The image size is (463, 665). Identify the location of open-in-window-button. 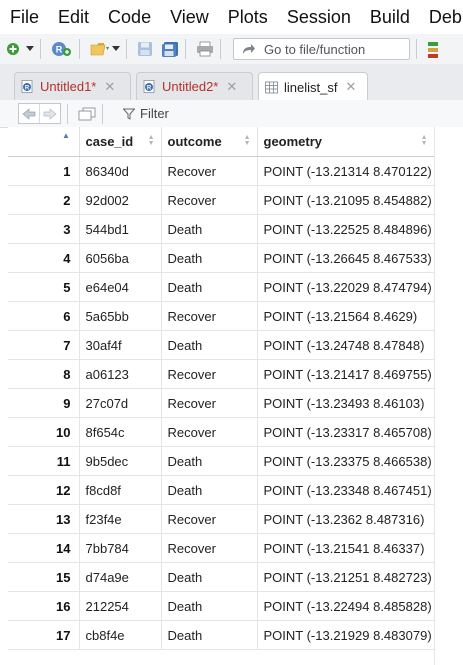
(87, 114).